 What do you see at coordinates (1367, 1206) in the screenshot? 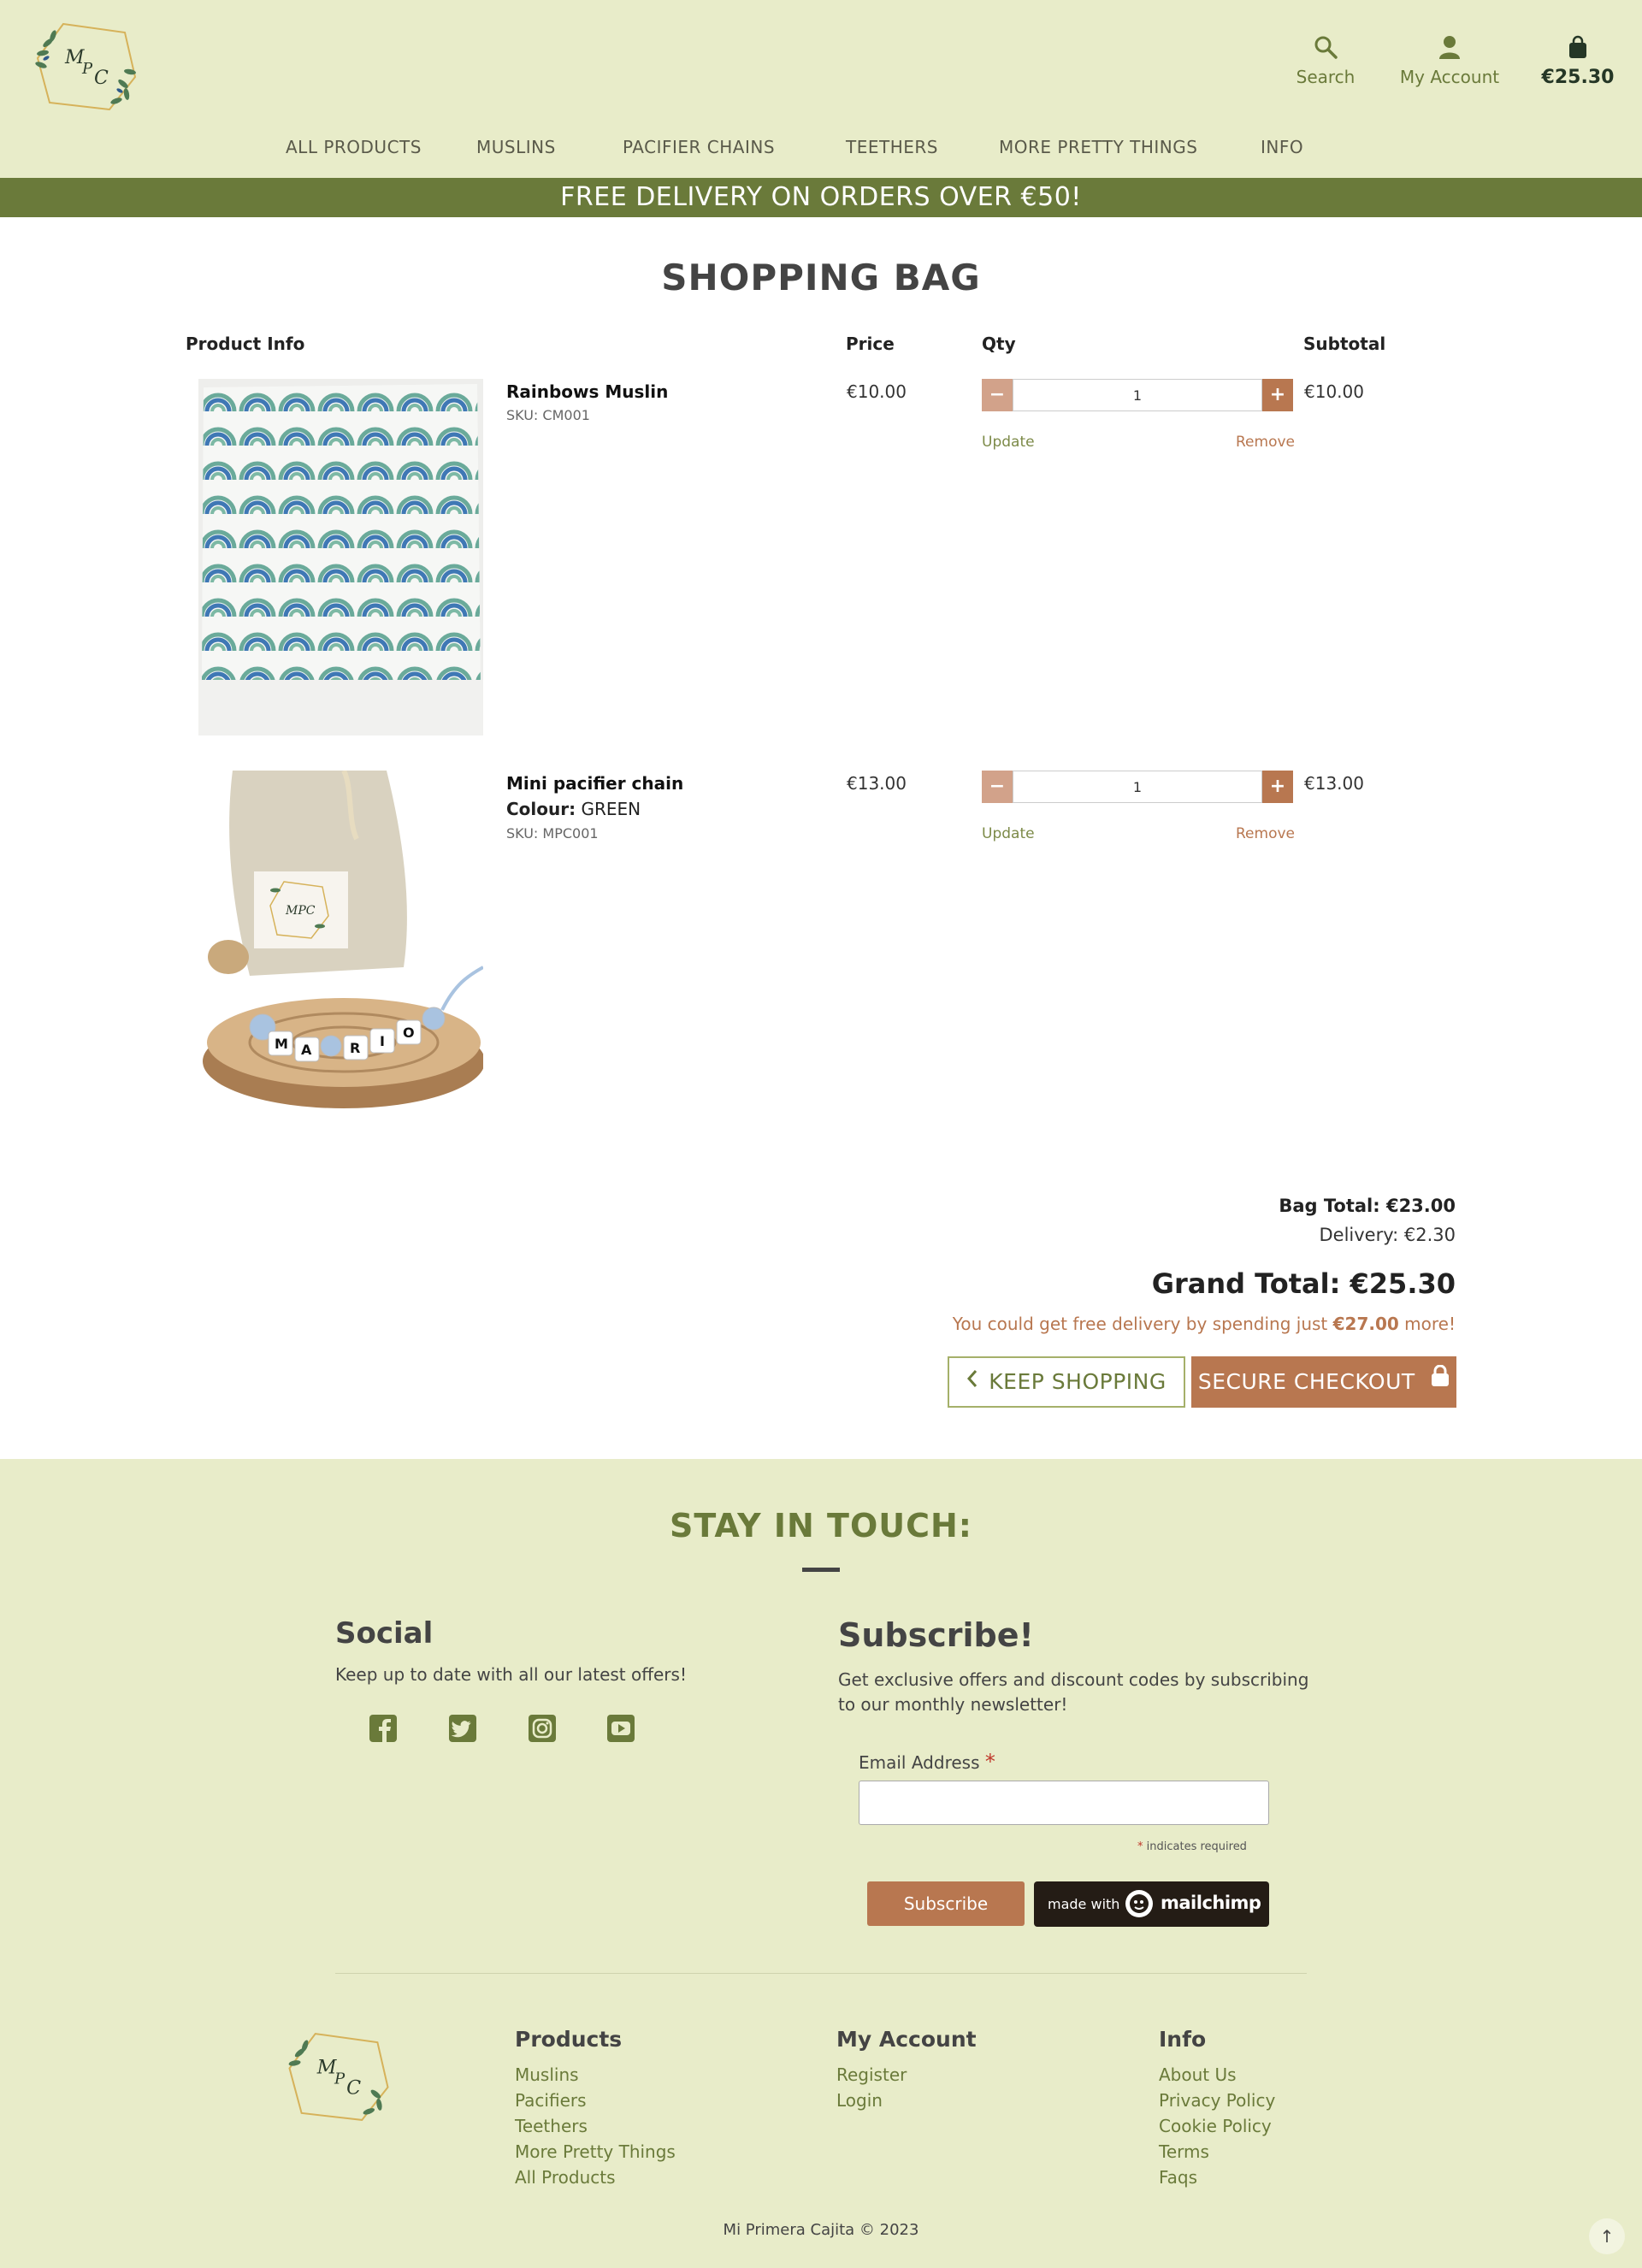
I see `bag-total: Bag Total: €23.00` at bounding box center [1367, 1206].